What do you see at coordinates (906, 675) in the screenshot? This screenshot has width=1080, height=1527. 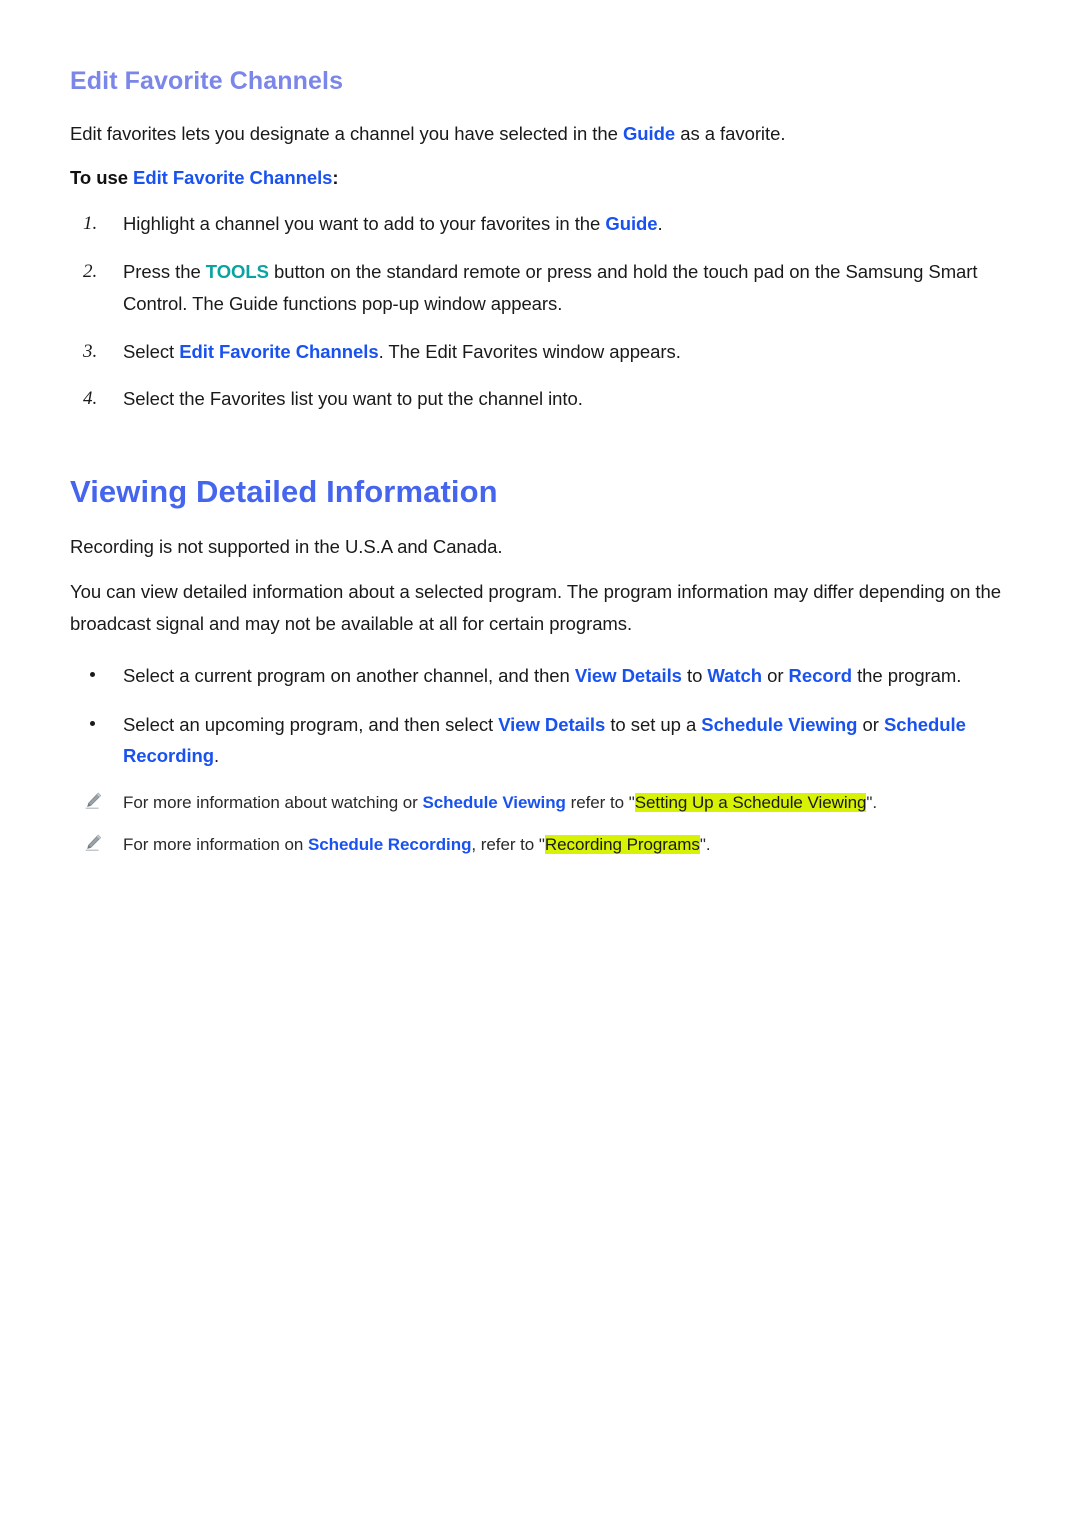 I see `bullet-1-text-6: the program.` at bounding box center [906, 675].